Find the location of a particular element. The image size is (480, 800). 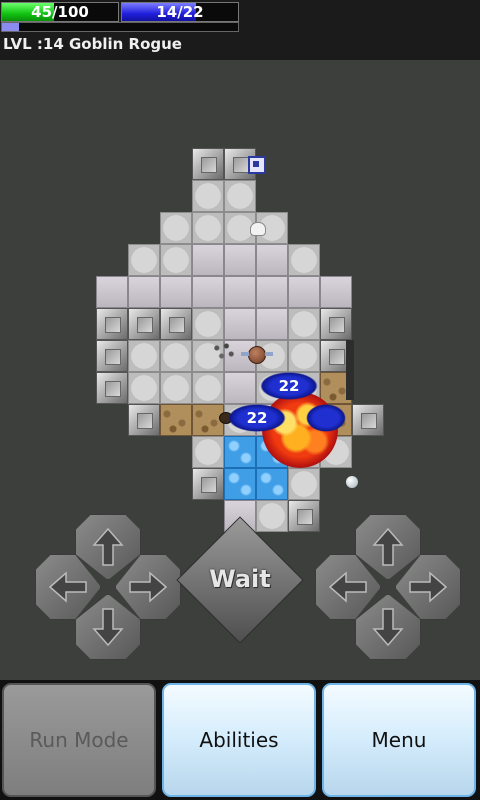

status-hud: 45/100 14/22 LVL :14 Goblin Rogue is located at coordinates (240, 30).